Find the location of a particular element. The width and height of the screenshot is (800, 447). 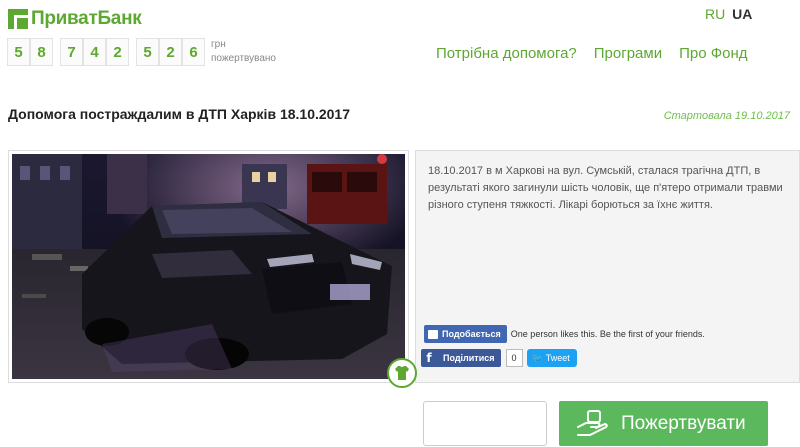

privatbank-logo: ПриватБанк is located at coordinates (75, 19).